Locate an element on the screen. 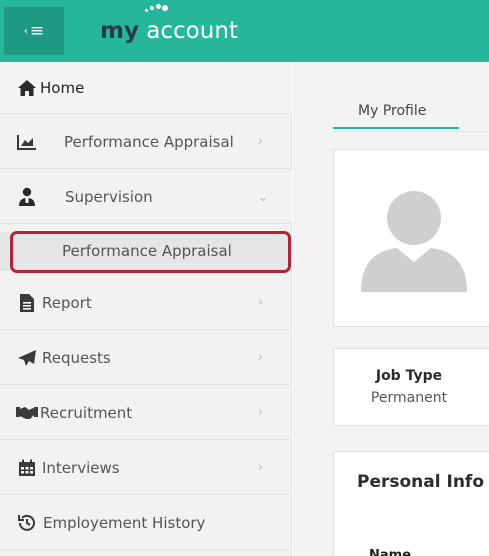  brand-logo: my account is located at coordinates (169, 31).